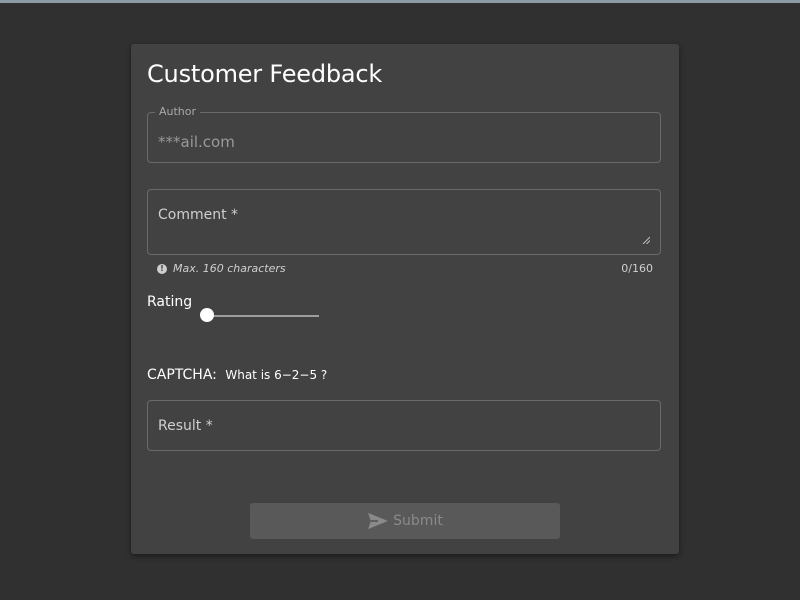  What do you see at coordinates (162, 269) in the screenshot?
I see `info-icon: !` at bounding box center [162, 269].